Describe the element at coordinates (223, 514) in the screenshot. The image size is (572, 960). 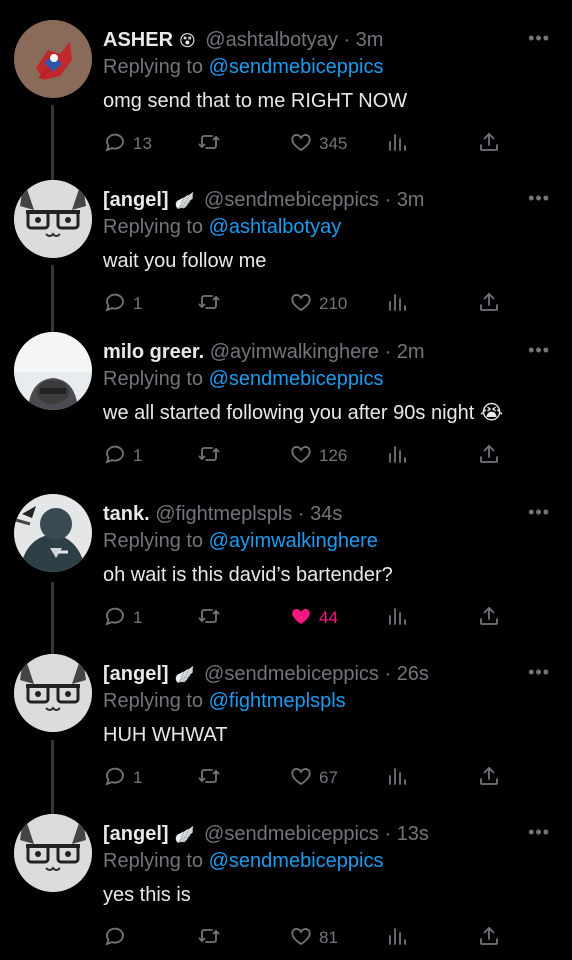
I see `username: @fightmeplspls` at that location.